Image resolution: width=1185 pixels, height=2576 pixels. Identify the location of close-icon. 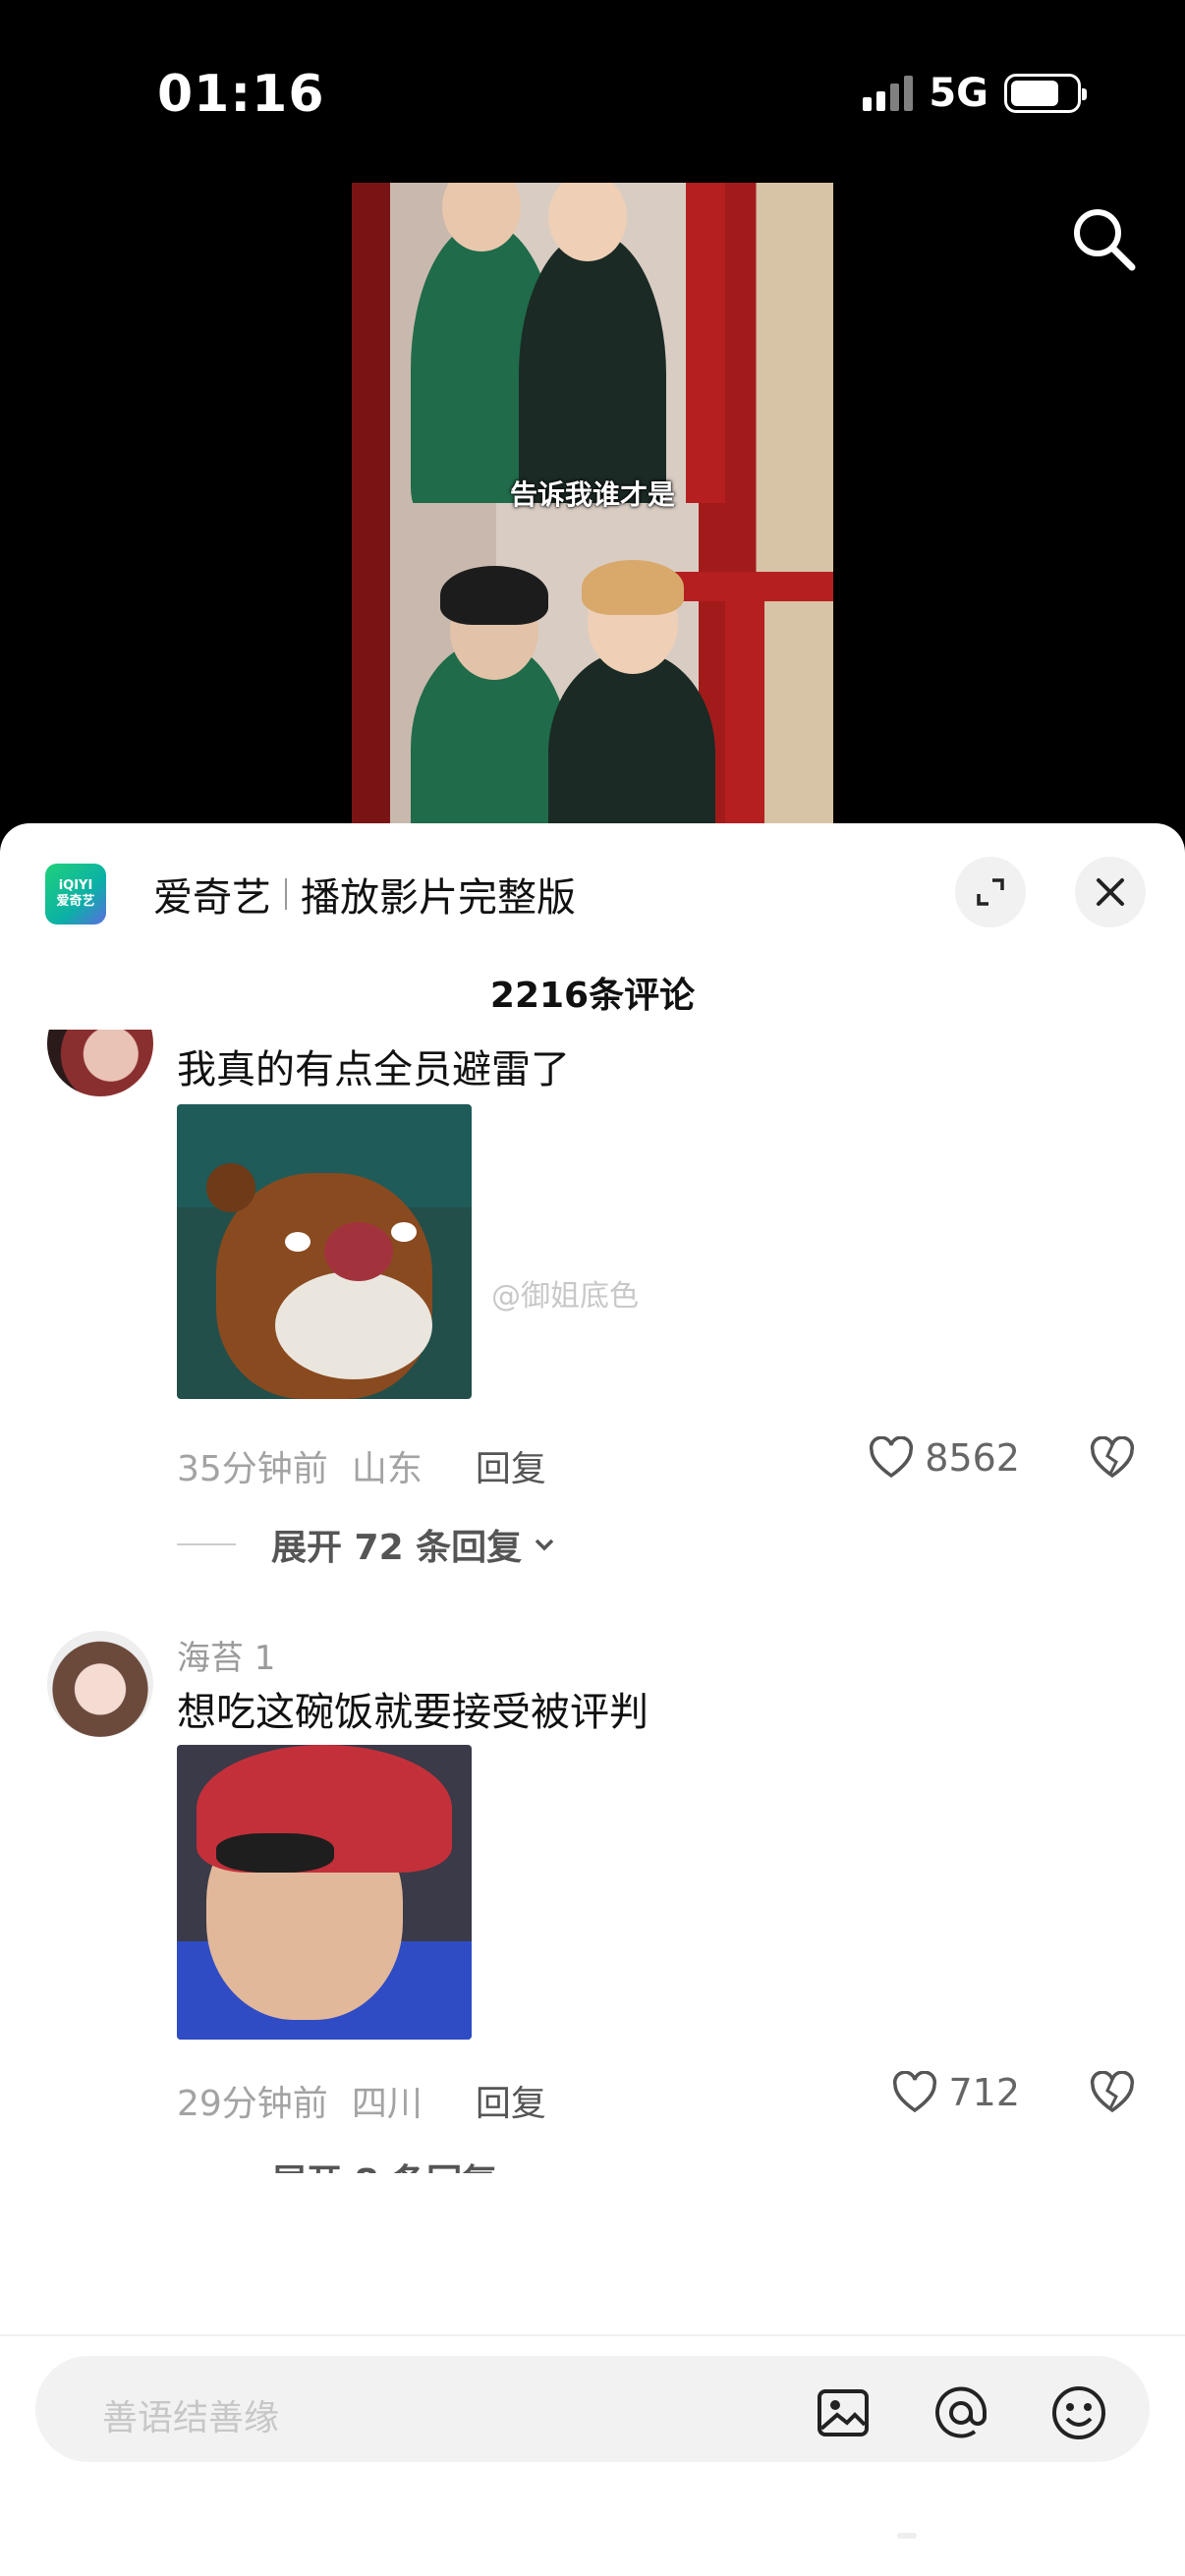
(1111, 892).